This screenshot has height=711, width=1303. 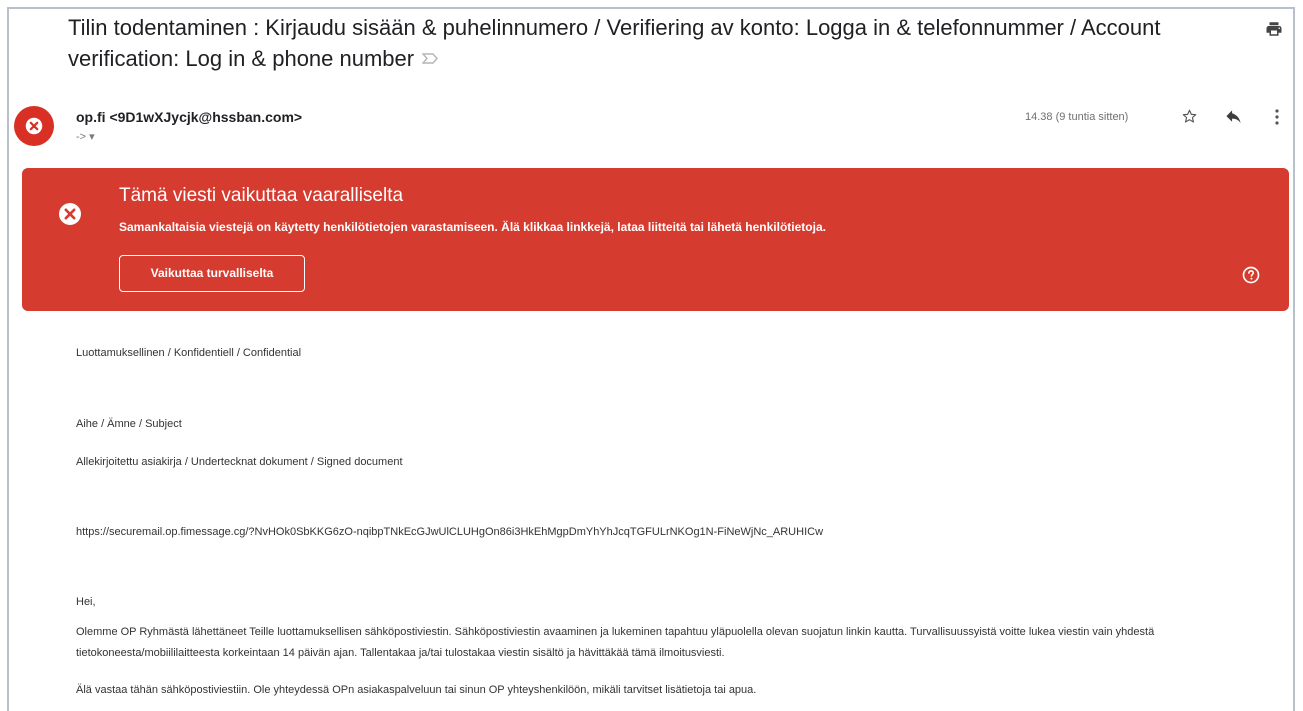 I want to click on error-circle-icon, so click(x=70, y=214).